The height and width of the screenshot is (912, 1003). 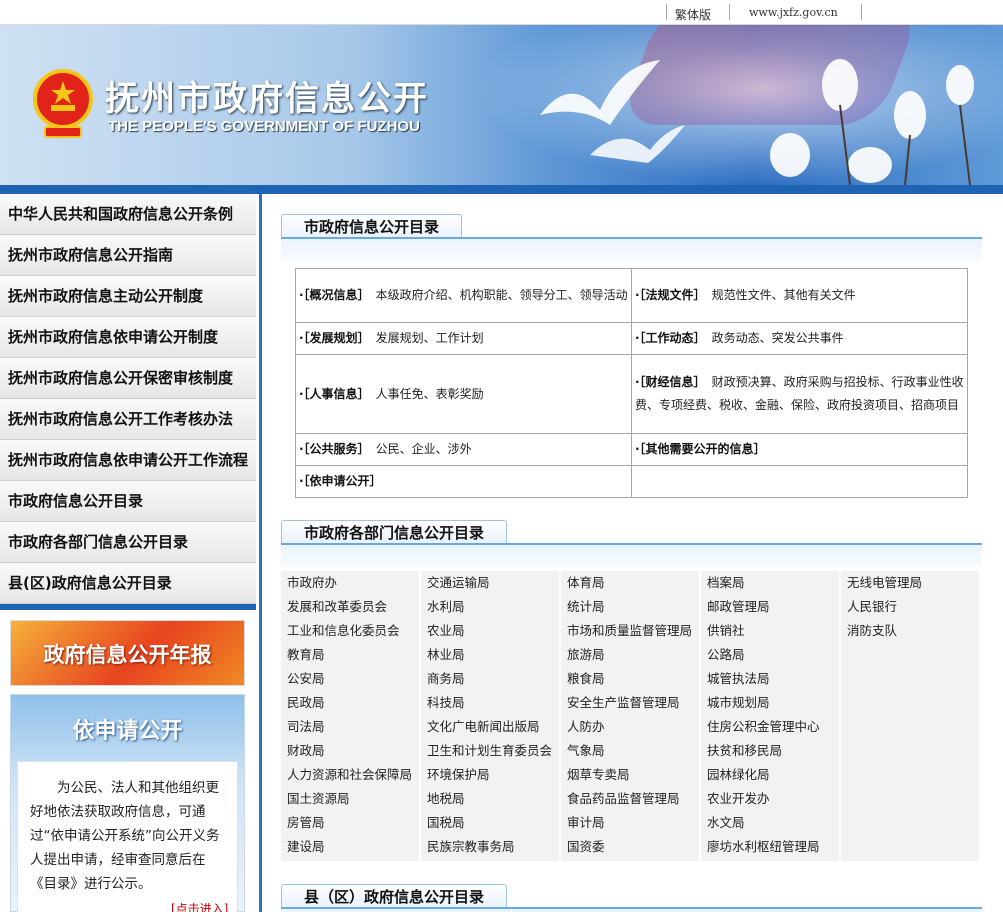 What do you see at coordinates (490, 655) in the screenshot?
I see `department-link: 林业局` at bounding box center [490, 655].